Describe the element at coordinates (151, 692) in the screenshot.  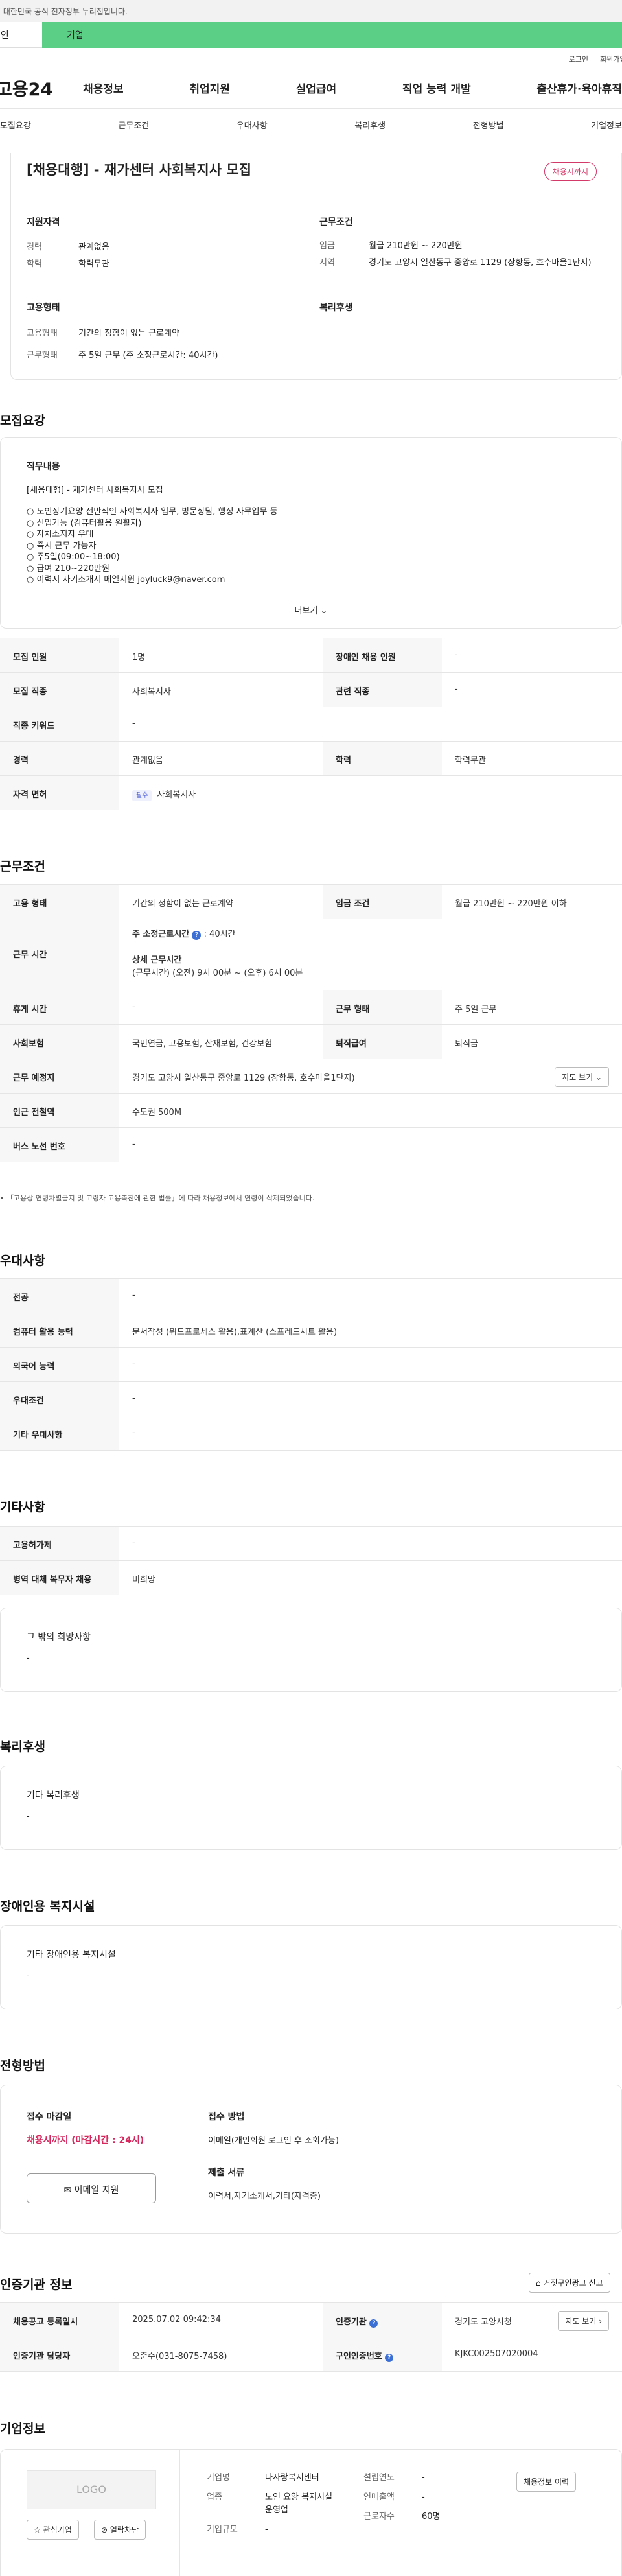
I see `job-value: 사회복지사` at that location.